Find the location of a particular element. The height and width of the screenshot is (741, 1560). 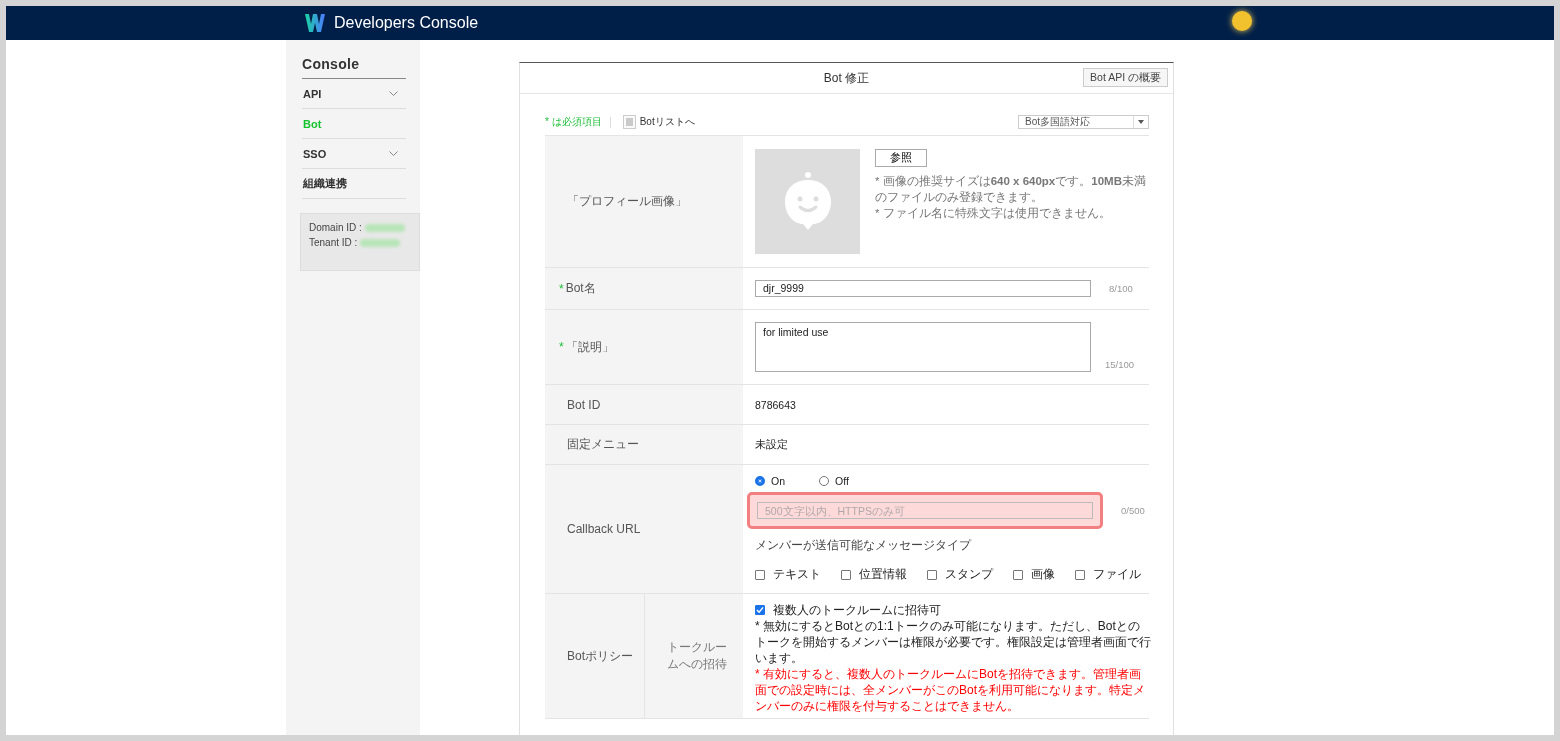

checkbox-option: ファイル is located at coordinates (1108, 574).